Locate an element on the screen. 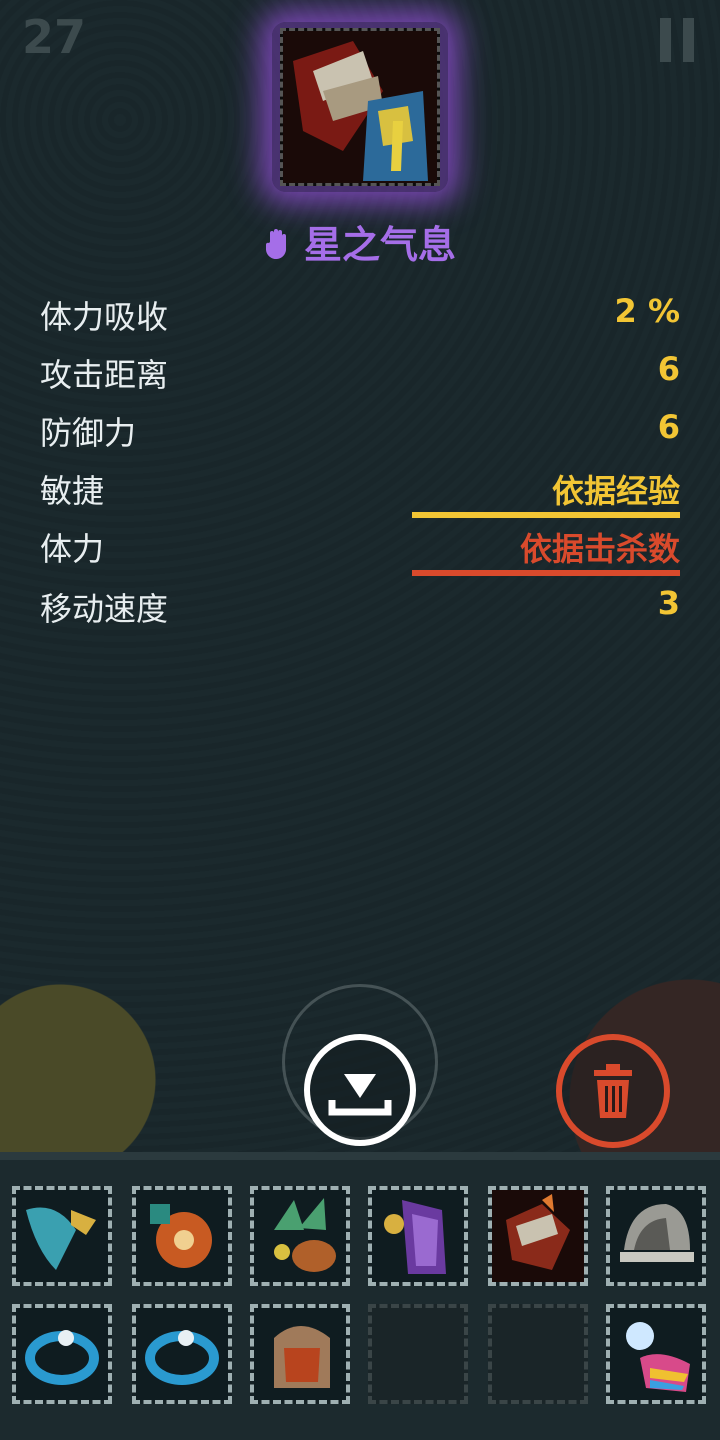  helmet-icon is located at coordinates (656, 1236).